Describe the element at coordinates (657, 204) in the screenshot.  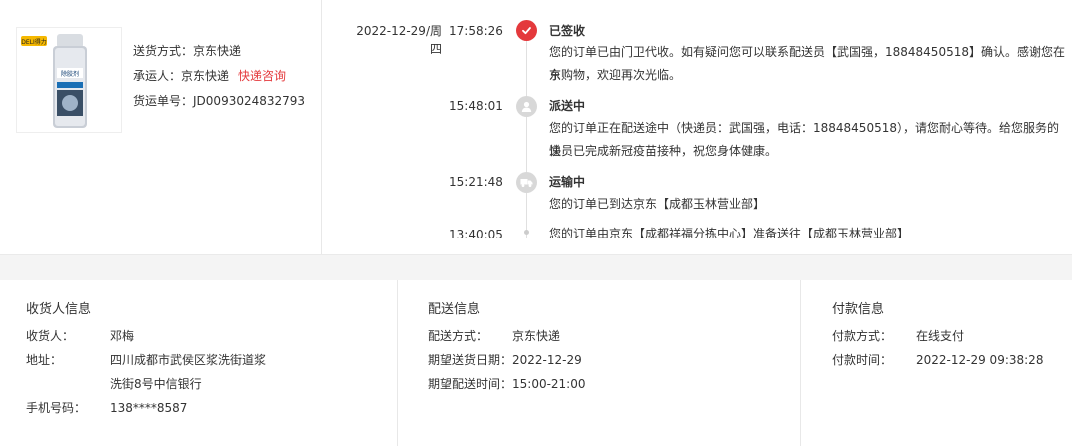
I see `timeline-desc-line1: 您的订单已到达京东【成都玉林营业部】` at that location.